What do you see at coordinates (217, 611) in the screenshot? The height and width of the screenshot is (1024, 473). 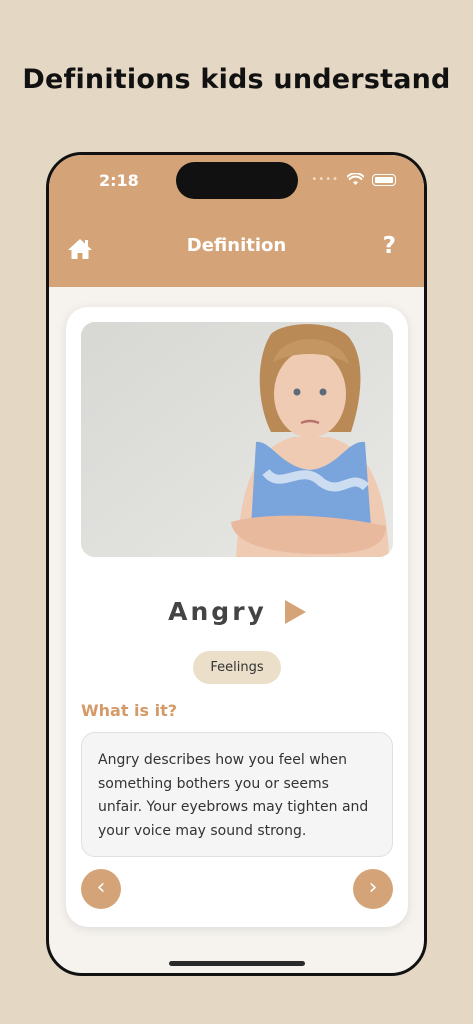 I see `word-title: Angry` at bounding box center [217, 611].